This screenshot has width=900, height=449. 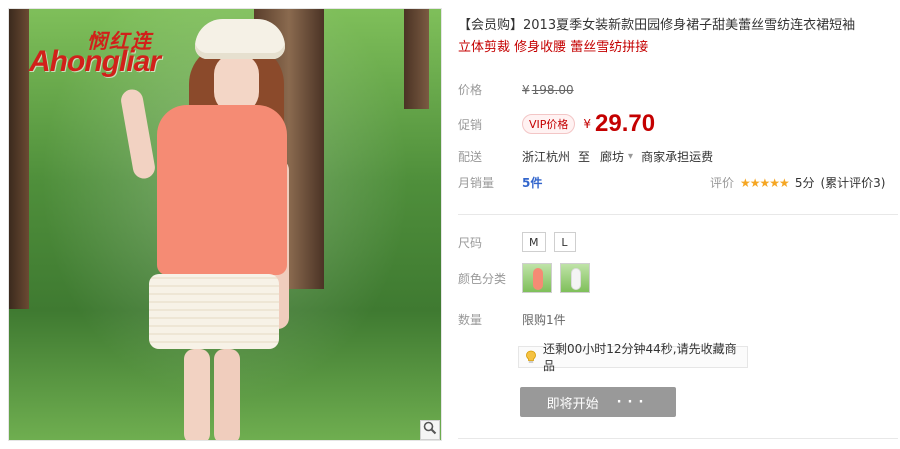 What do you see at coordinates (470, 90) in the screenshot?
I see `price-label: 价格` at bounding box center [470, 90].